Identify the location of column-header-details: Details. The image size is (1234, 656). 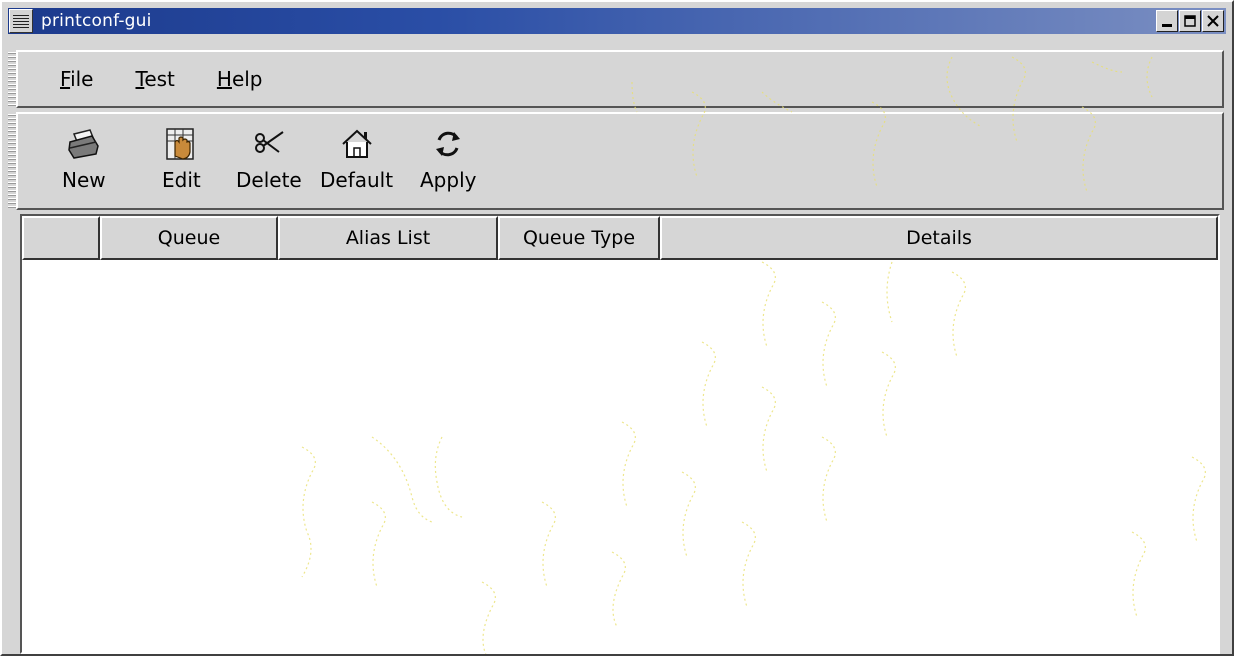
(939, 238).